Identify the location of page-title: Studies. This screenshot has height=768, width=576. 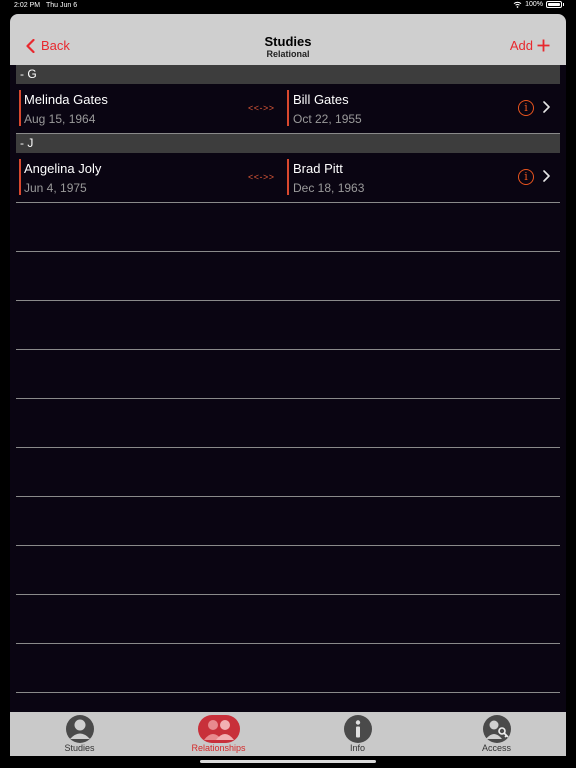
(288, 41).